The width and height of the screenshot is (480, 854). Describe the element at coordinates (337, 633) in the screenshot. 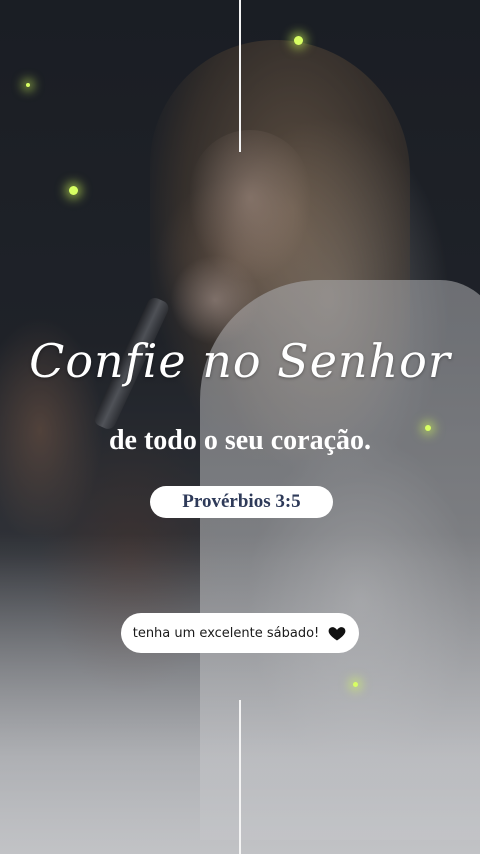

I see `heart-icon` at that location.